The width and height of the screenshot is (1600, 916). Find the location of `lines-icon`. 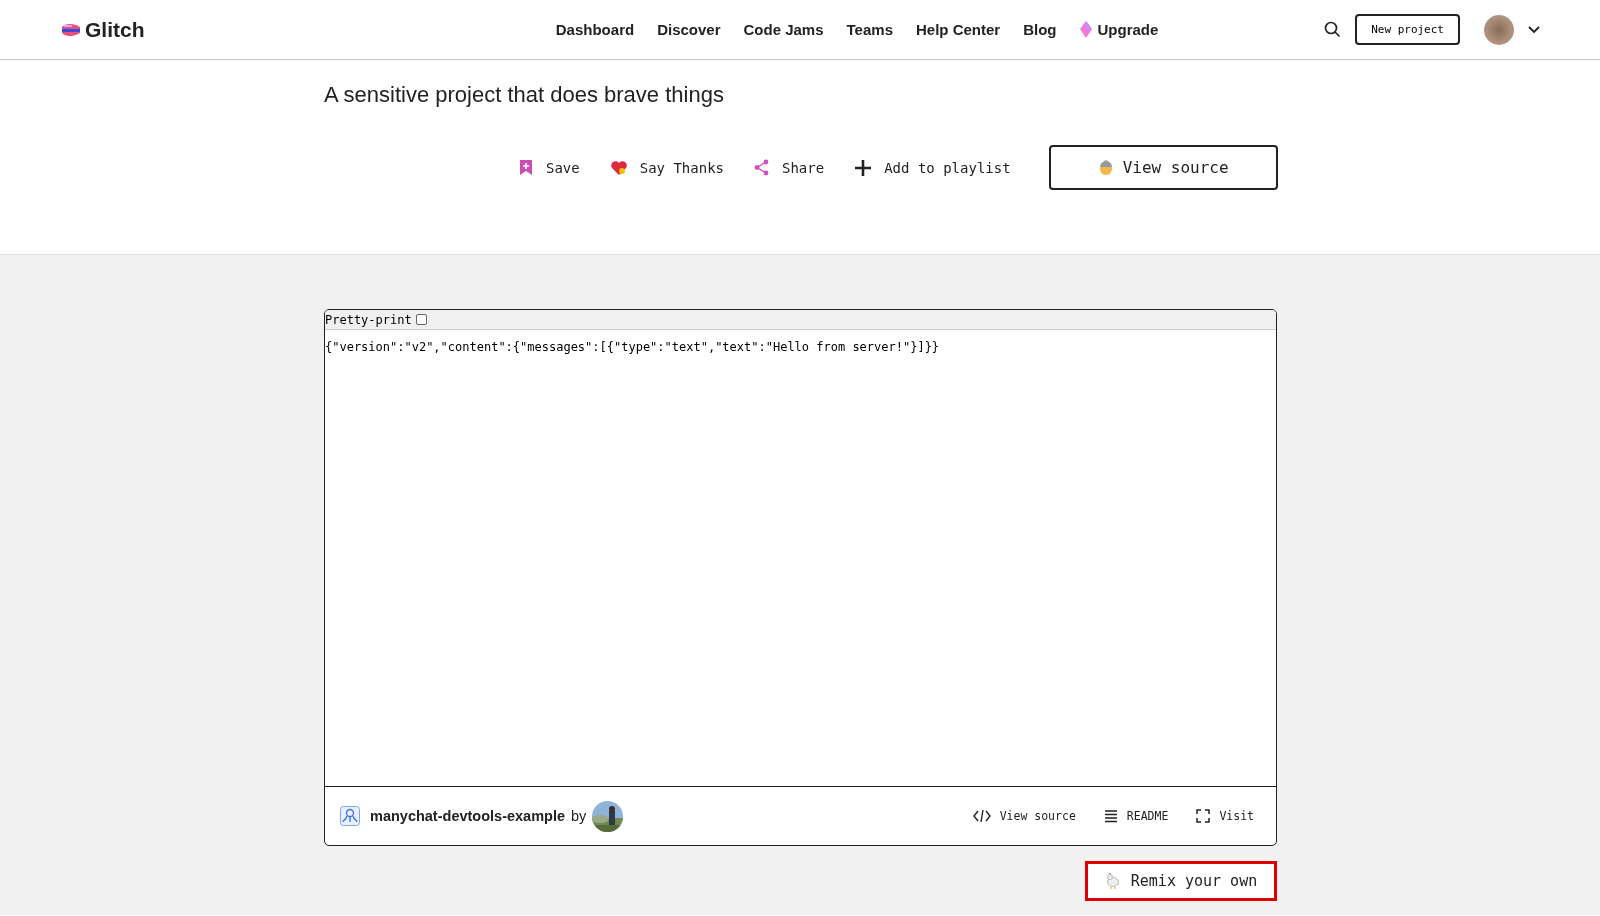

lines-icon is located at coordinates (1110, 816).